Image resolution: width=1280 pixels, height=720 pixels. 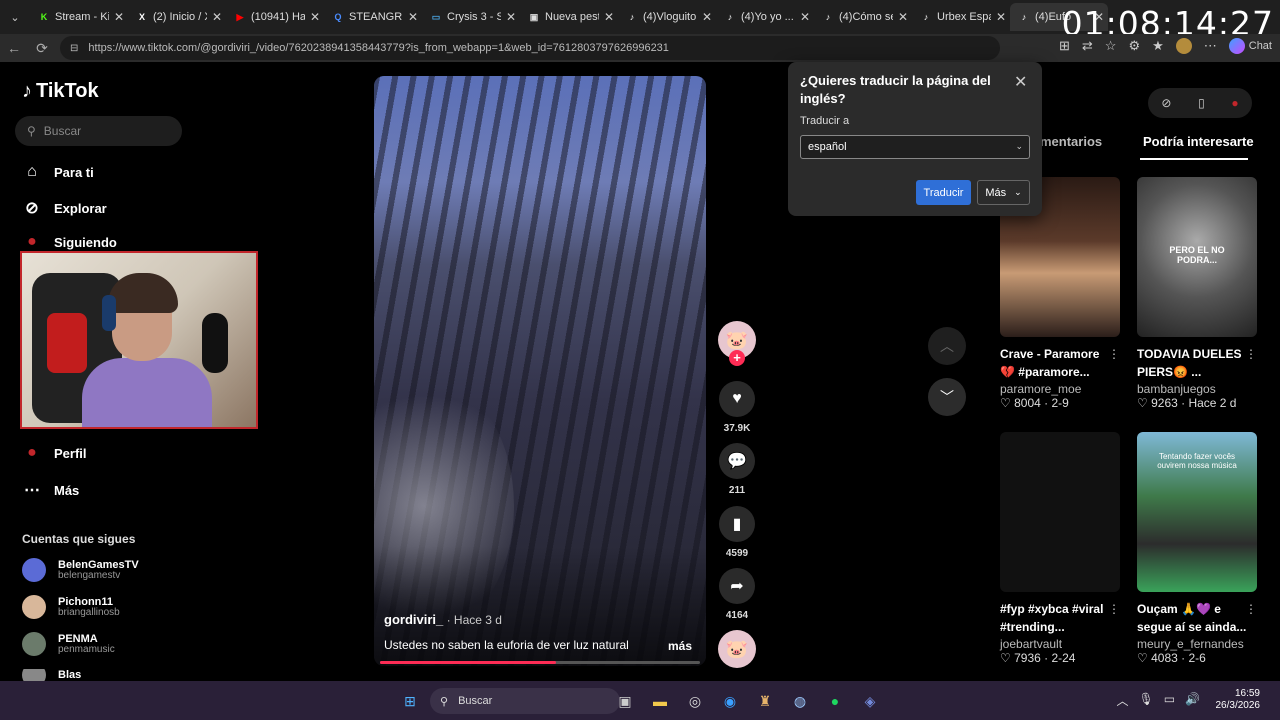 I want to click on back-icon: ←, so click(x=14, y=48).